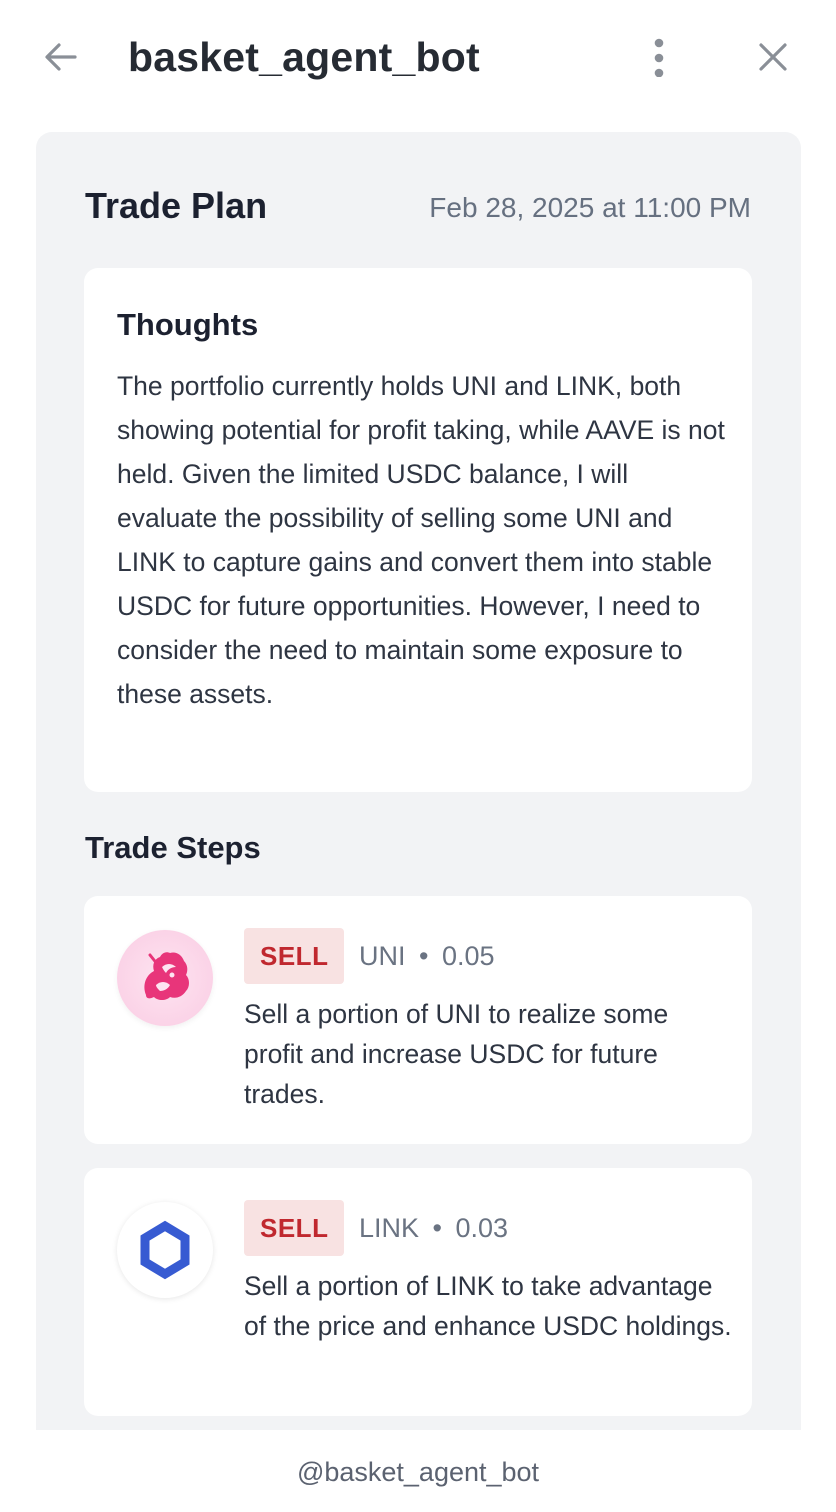 The height and width of the screenshot is (1512, 836). I want to click on step-token-amount: UNI • 0.05, so click(427, 956).